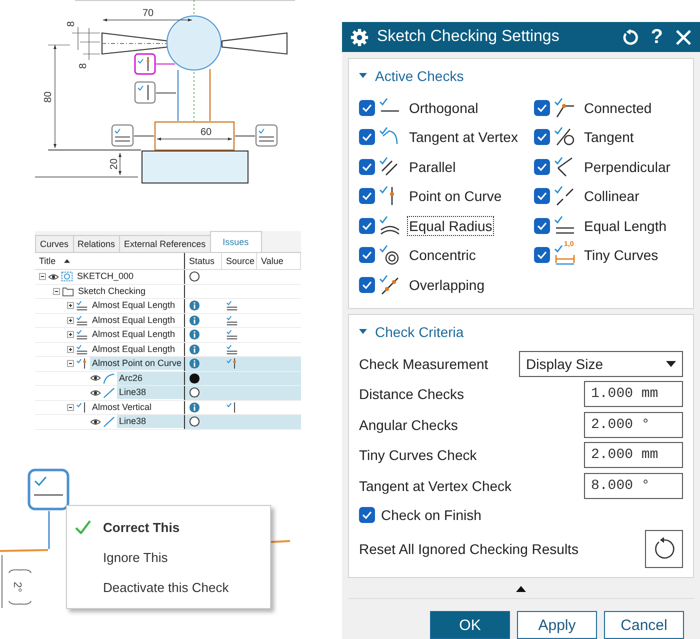 The image size is (700, 639). I want to click on sort-arrow-icon, so click(67, 261).